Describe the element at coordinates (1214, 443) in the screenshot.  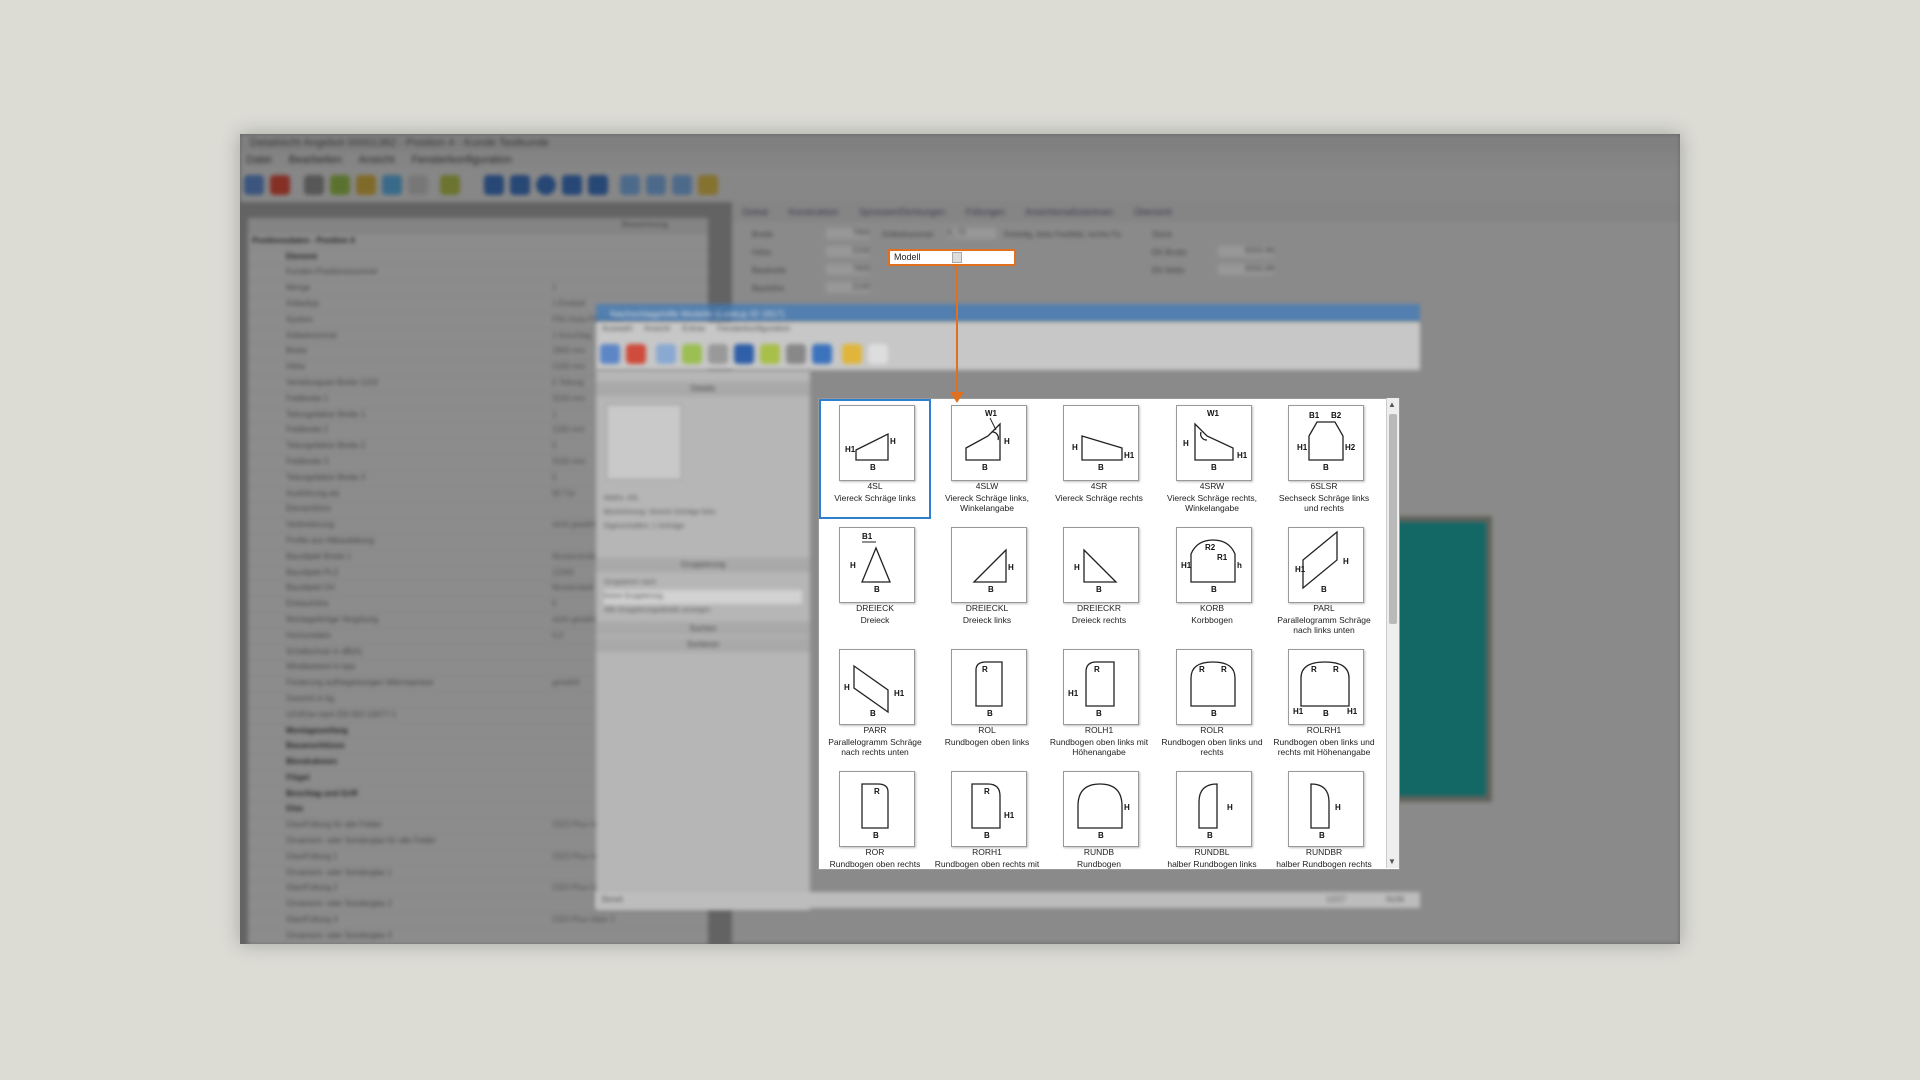
I see `4srw-shape-icon: W1 H H1 B` at that location.